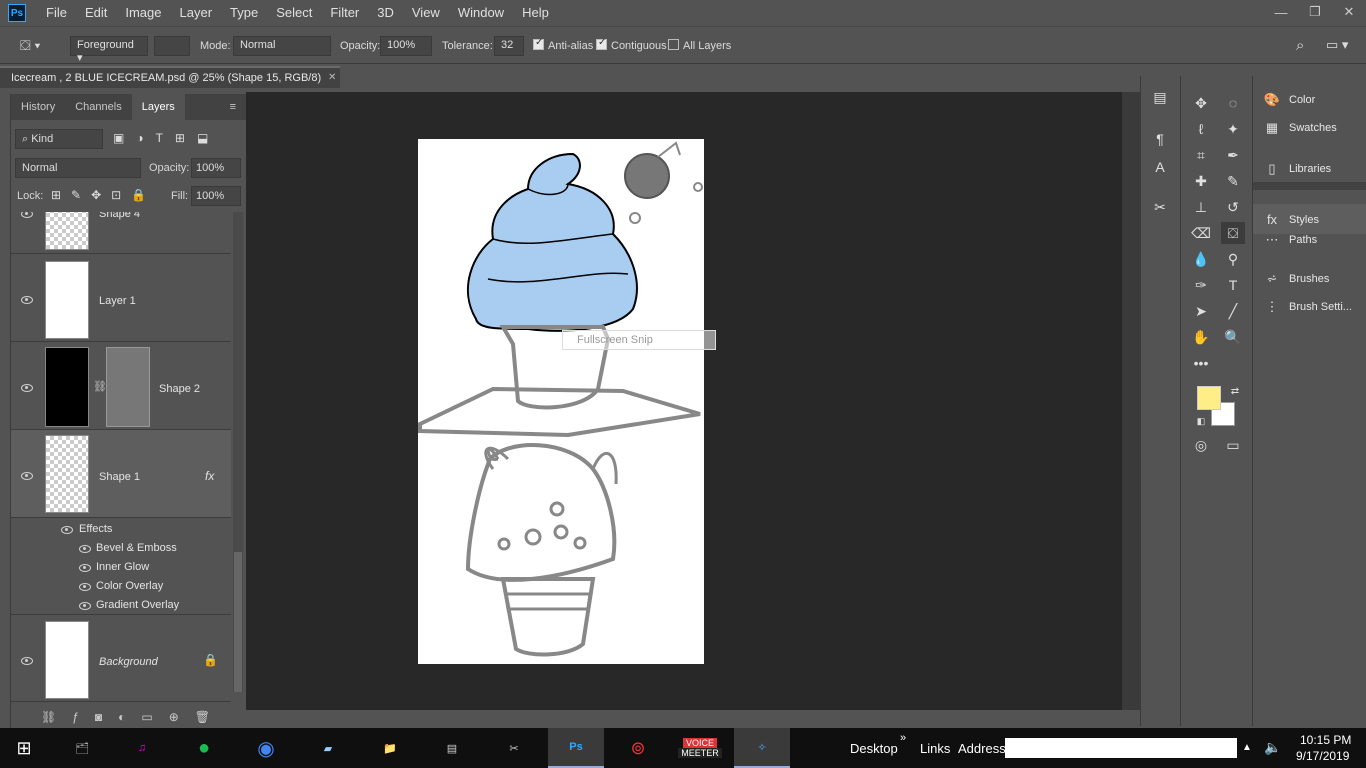 Image resolution: width=1366 pixels, height=768 pixels. What do you see at coordinates (238, 452) in the screenshot?
I see `layers-scrollbar` at bounding box center [238, 452].